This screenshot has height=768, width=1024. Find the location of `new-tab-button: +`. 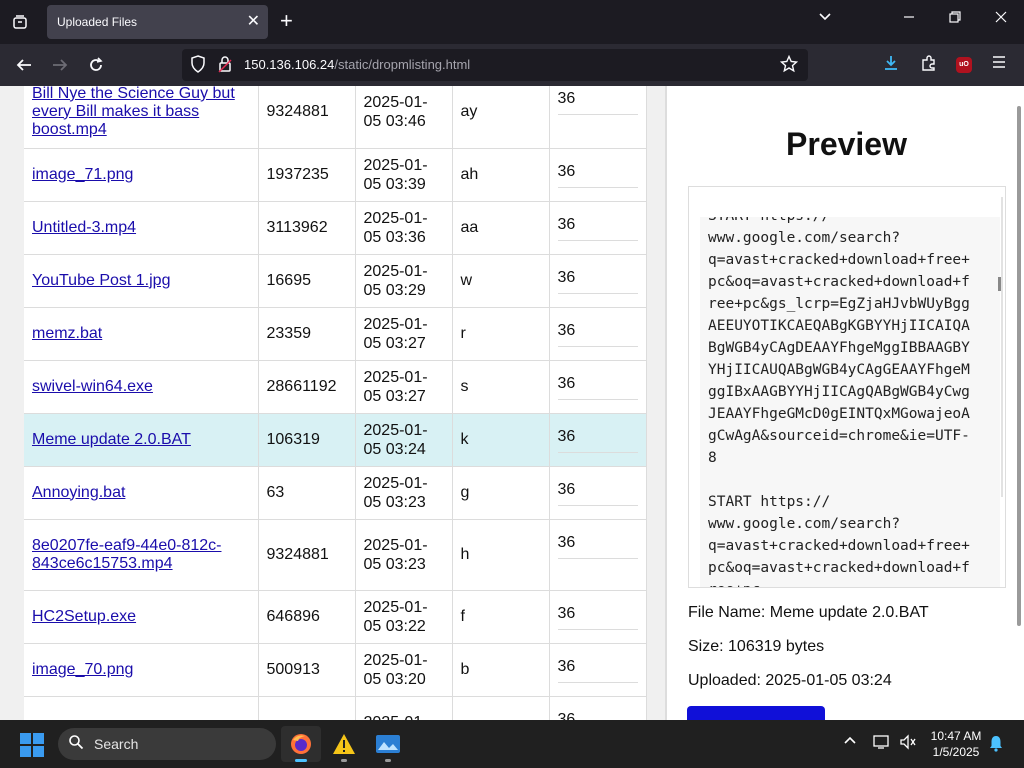

new-tab-button: + is located at coordinates (286, 21).